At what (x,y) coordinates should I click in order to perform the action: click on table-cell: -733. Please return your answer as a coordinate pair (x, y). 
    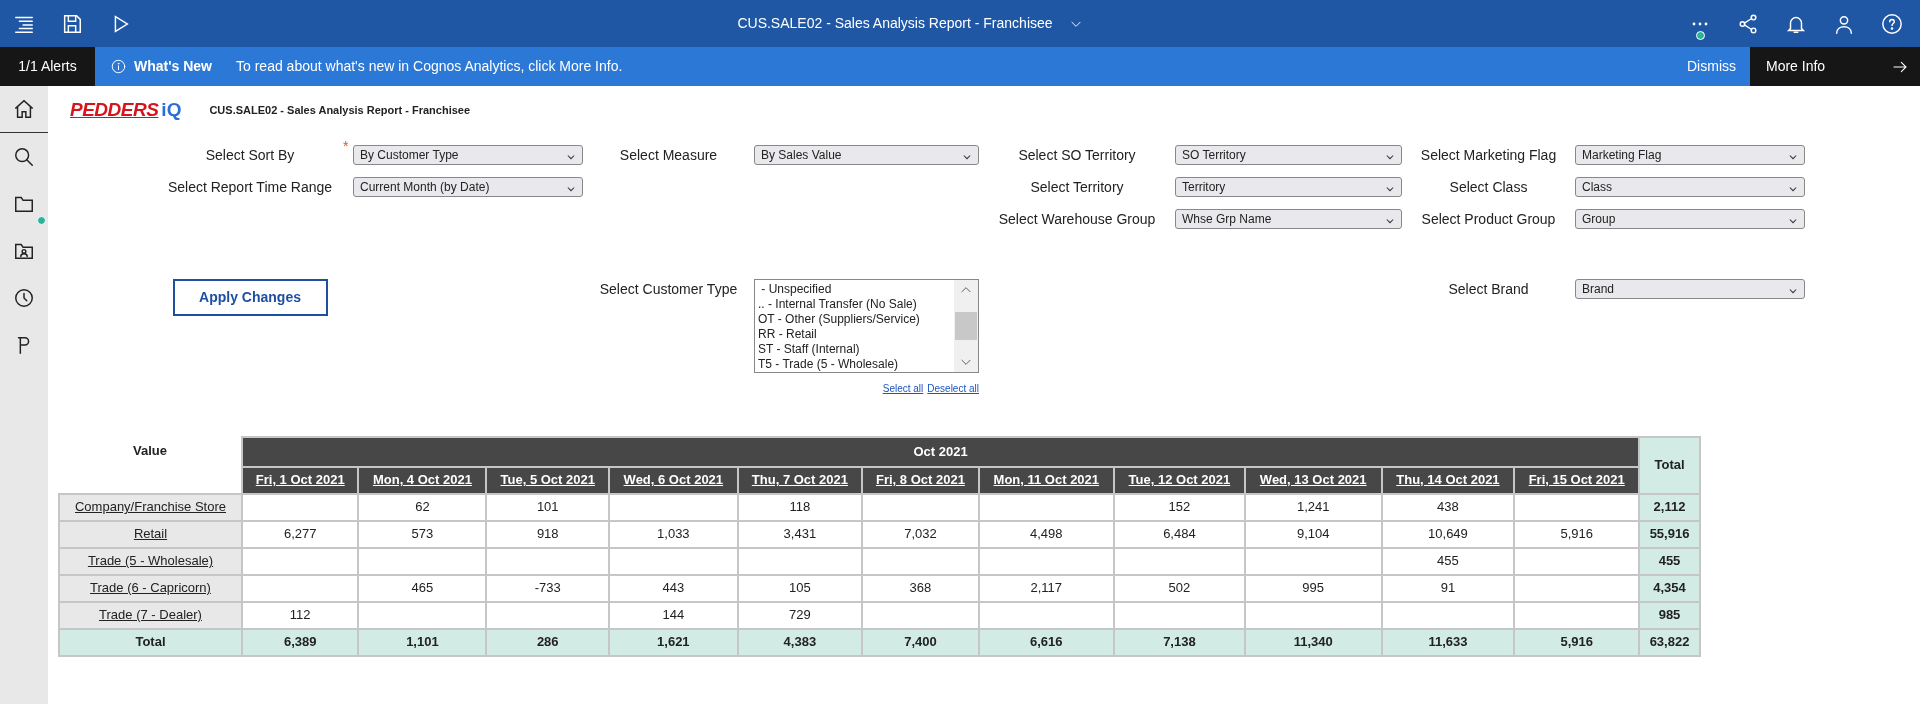
    Looking at the image, I should click on (548, 588).